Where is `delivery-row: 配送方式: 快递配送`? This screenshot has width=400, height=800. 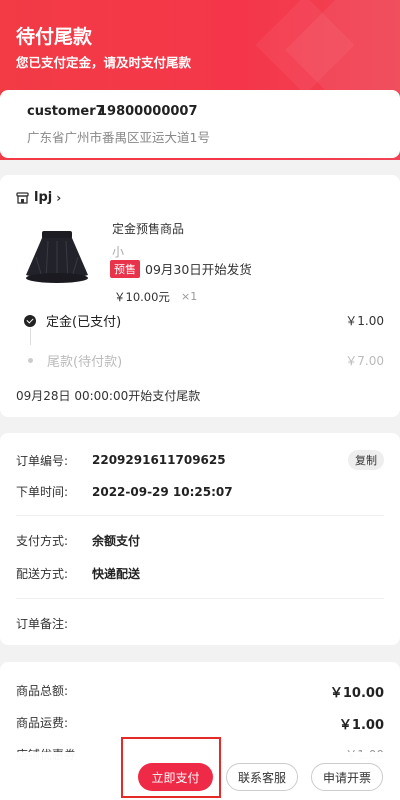
delivery-row: 配送方式: 快递配送 is located at coordinates (200, 573).